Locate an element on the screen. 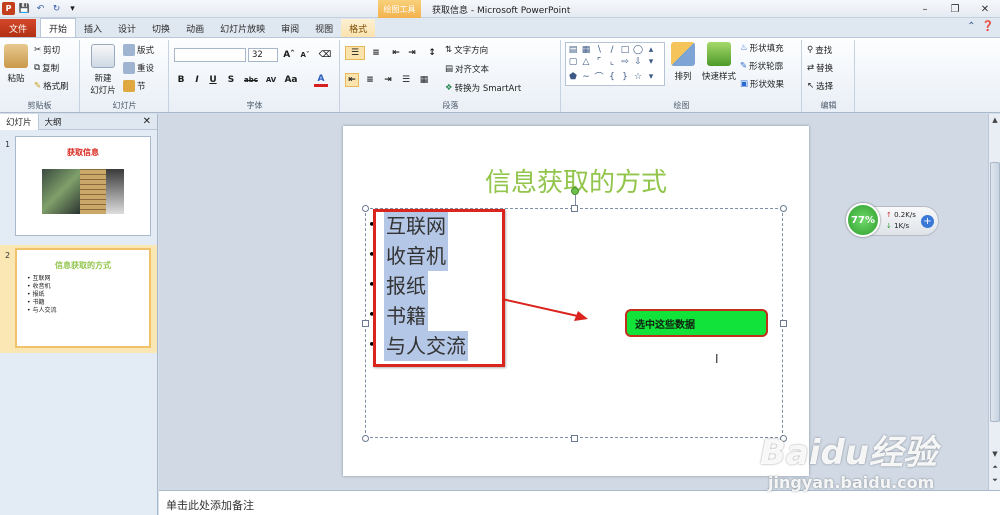 This screenshot has height=515, width=1000. quick-styles-button: 快速样式 is located at coordinates (719, 62).